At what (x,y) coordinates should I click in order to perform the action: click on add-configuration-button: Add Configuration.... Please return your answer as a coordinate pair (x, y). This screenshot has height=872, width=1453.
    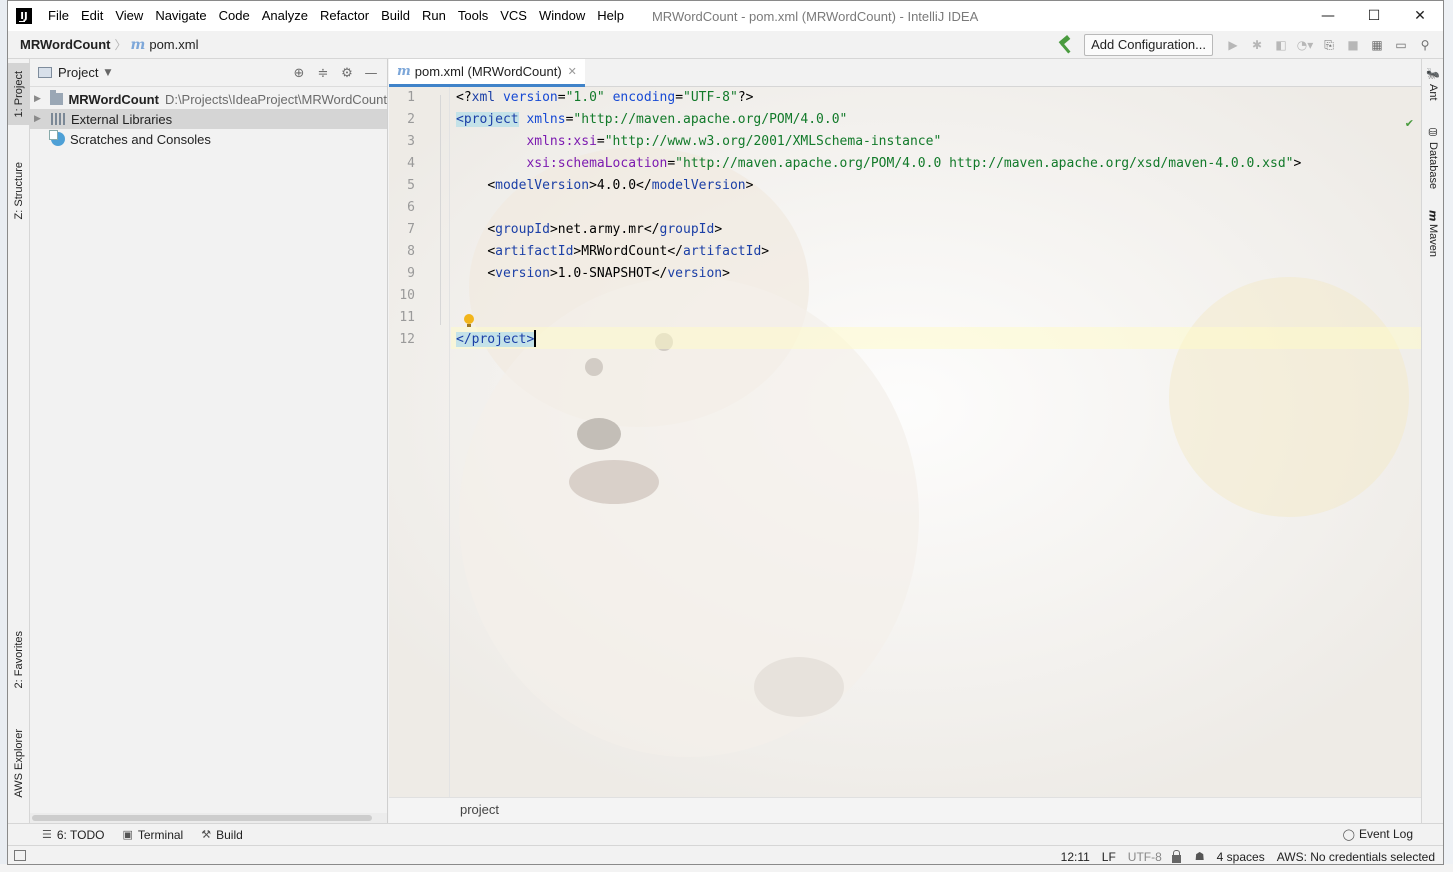
    Looking at the image, I should click on (1148, 45).